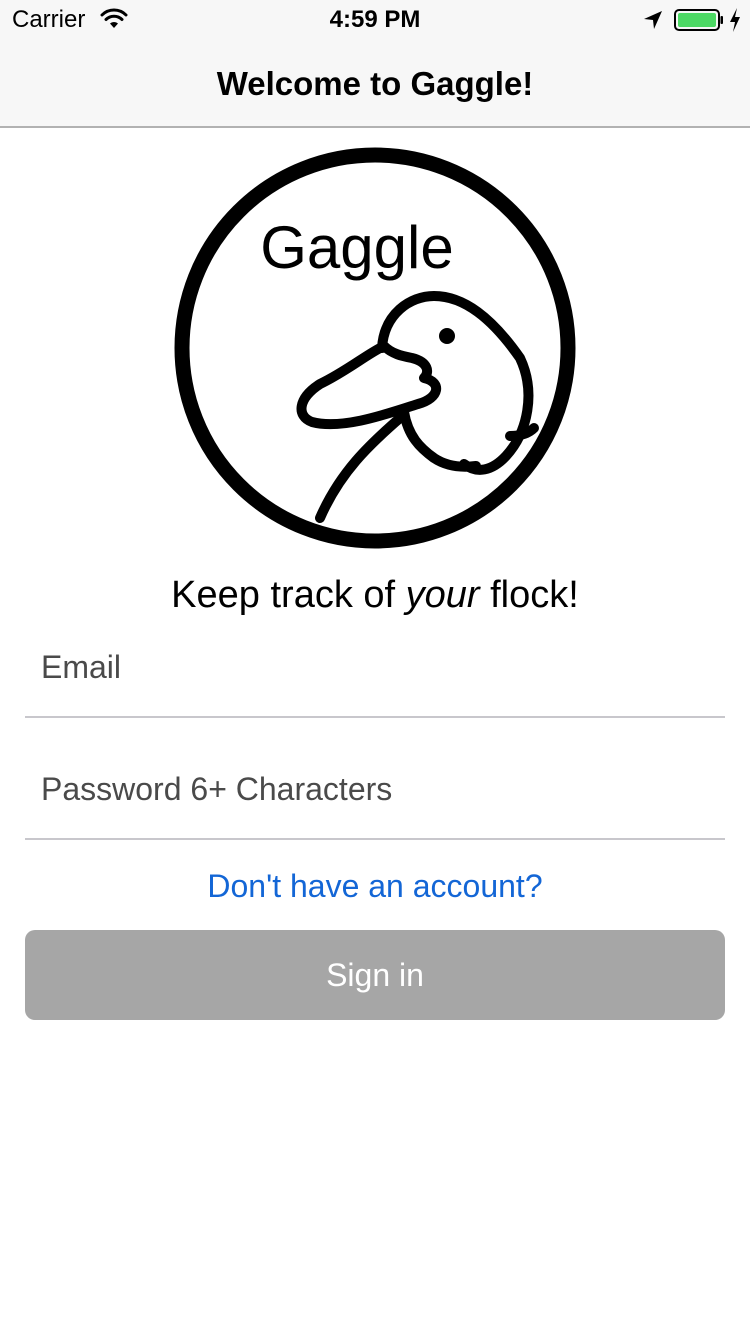 The height and width of the screenshot is (1334, 750). Describe the element at coordinates (375, 64) in the screenshot. I see `top-bar: Carrier 4:59 PM Welcome to Gaggle!` at that location.